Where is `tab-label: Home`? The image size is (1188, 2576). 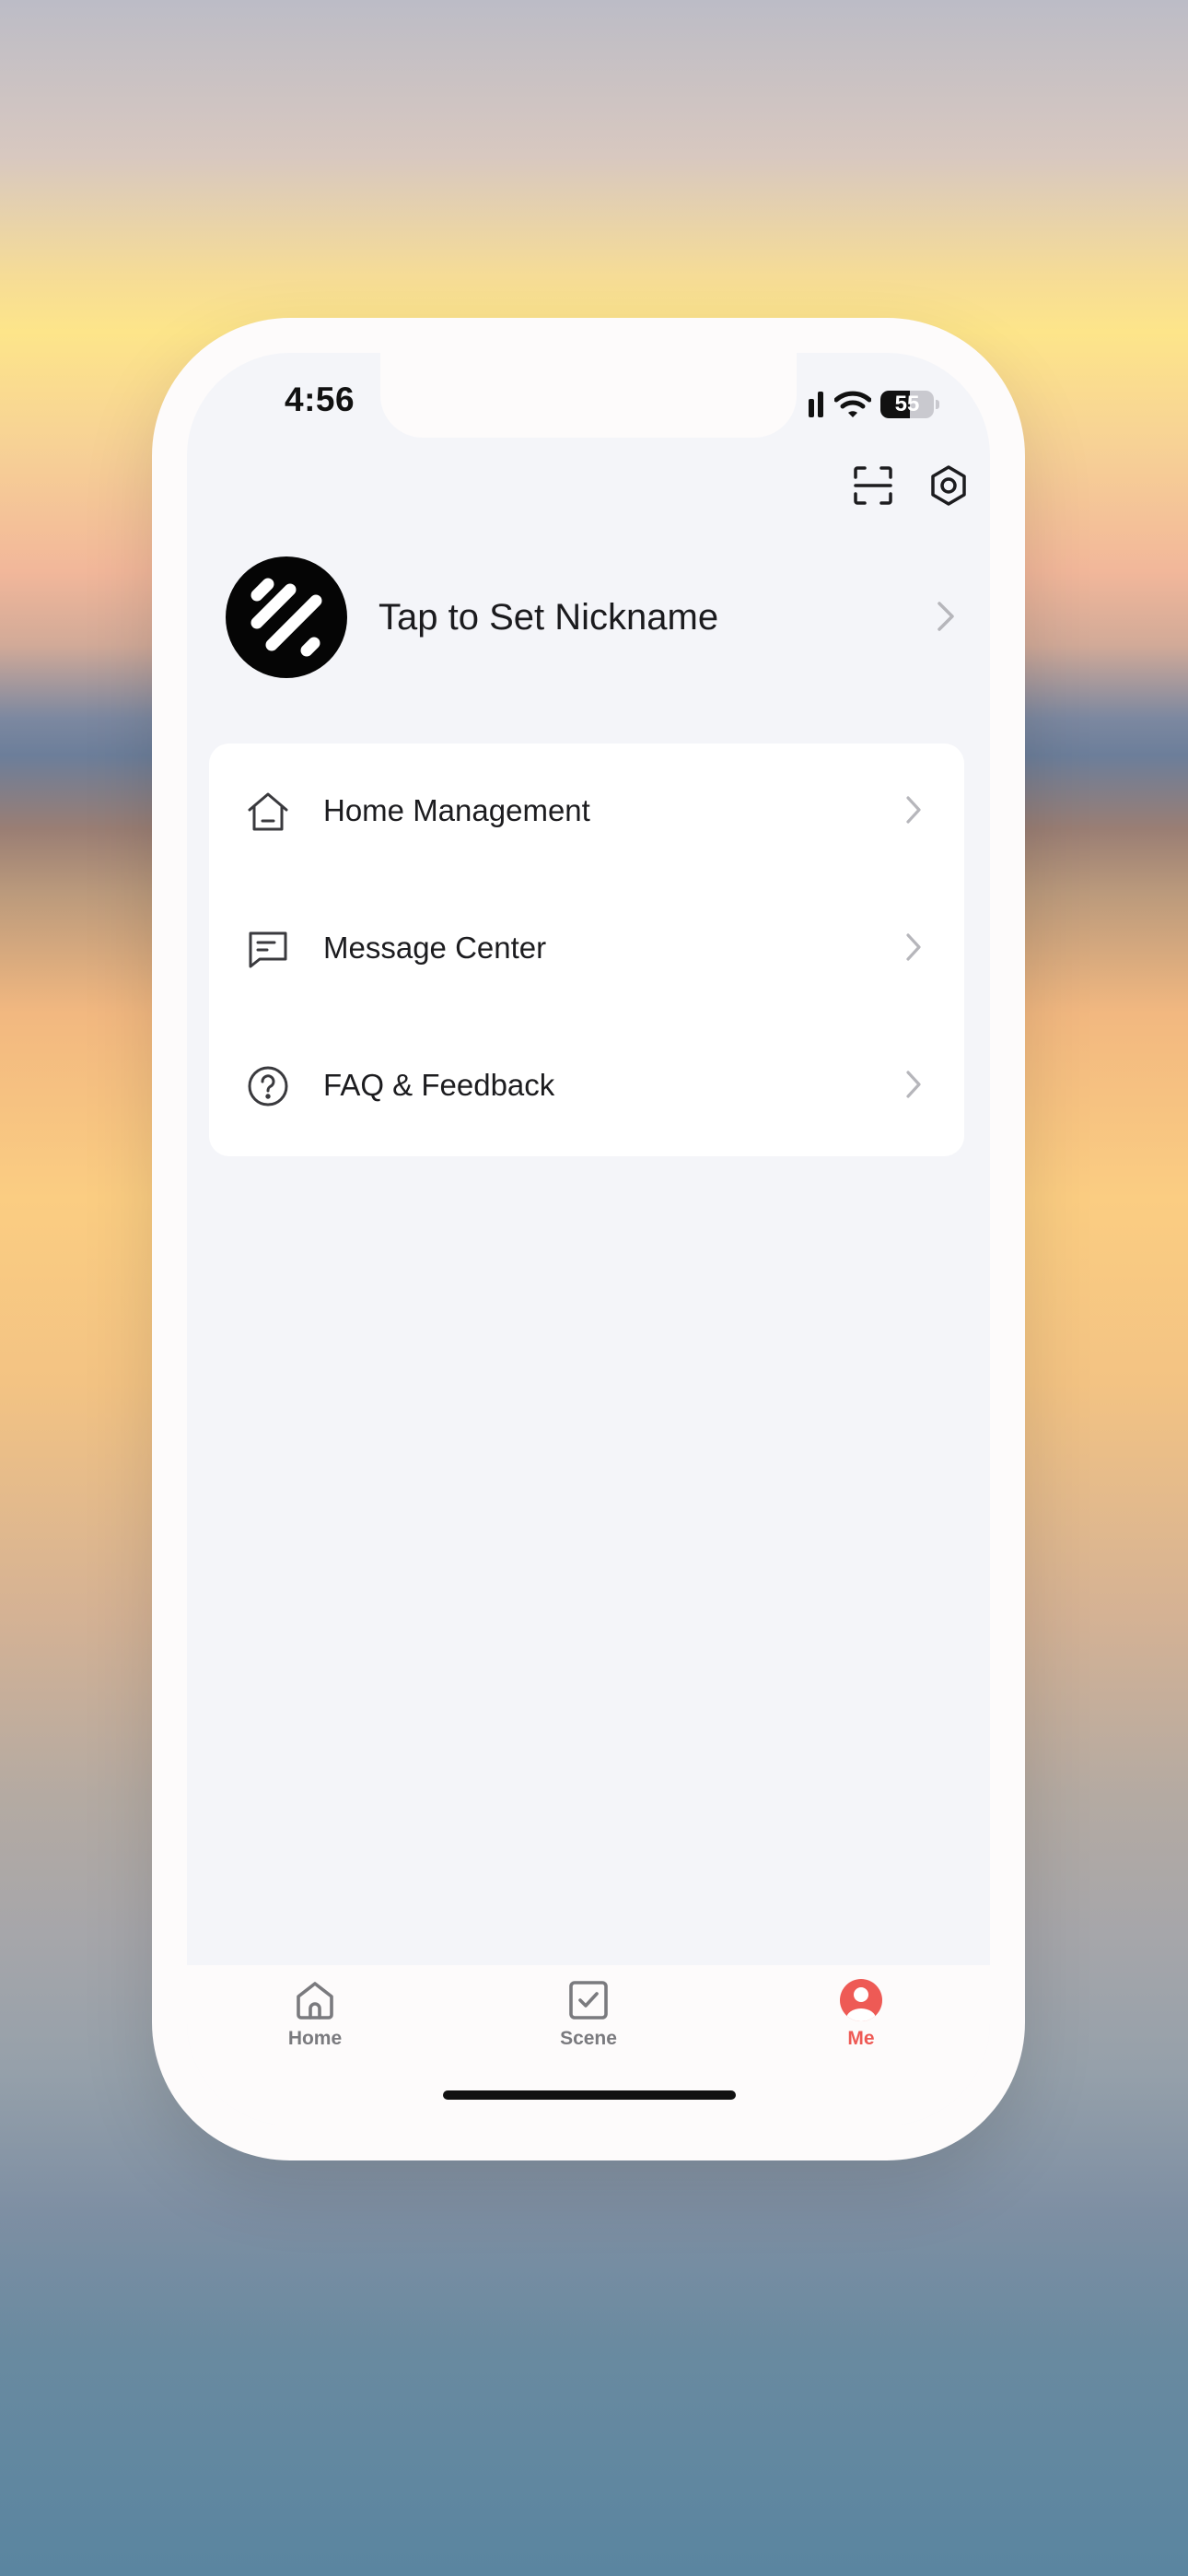 tab-label: Home is located at coordinates (315, 2038).